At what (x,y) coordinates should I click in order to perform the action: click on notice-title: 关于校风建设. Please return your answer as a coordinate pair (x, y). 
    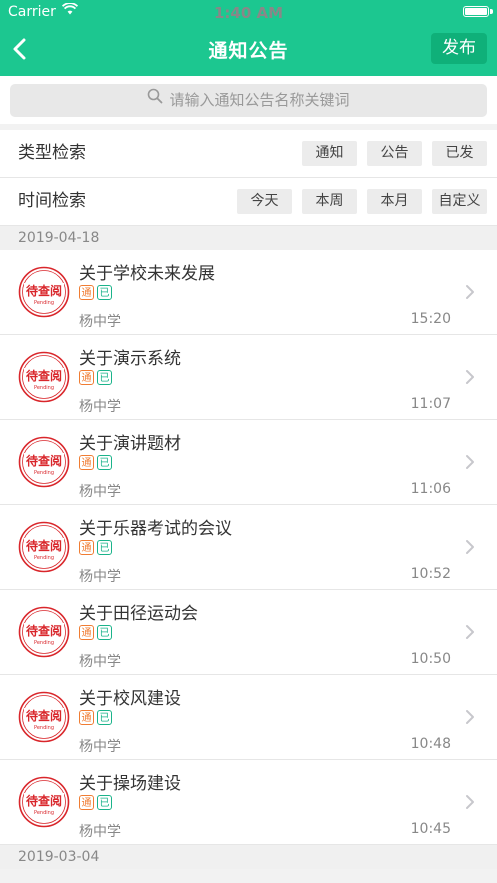
    Looking at the image, I should click on (130, 699).